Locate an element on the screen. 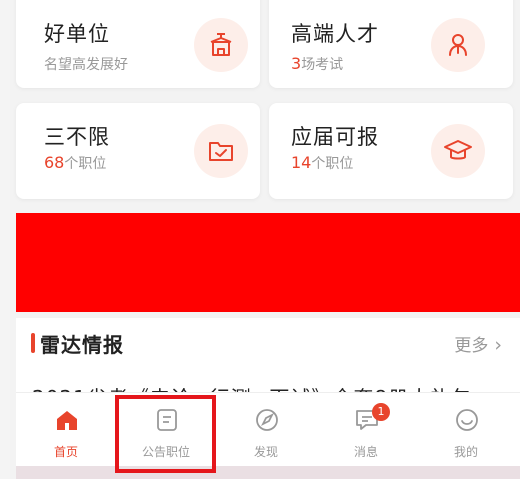 The width and height of the screenshot is (520, 479). tab-discover: 发现 is located at coordinates (266, 430).